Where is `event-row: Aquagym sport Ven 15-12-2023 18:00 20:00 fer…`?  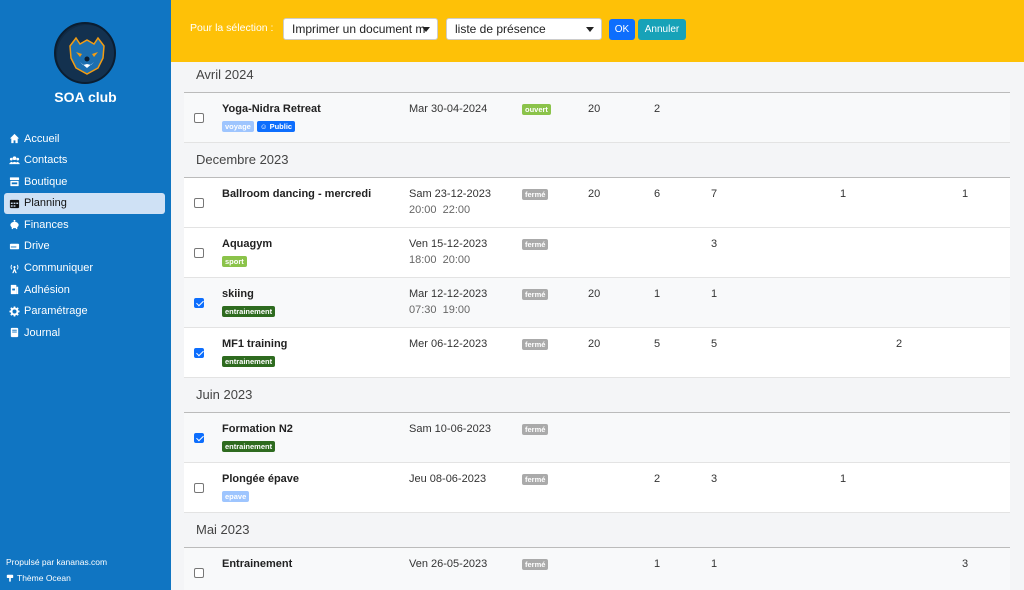
event-row: Aquagym sport Ven 15-12-2023 18:00 20:00 fer… is located at coordinates (597, 253).